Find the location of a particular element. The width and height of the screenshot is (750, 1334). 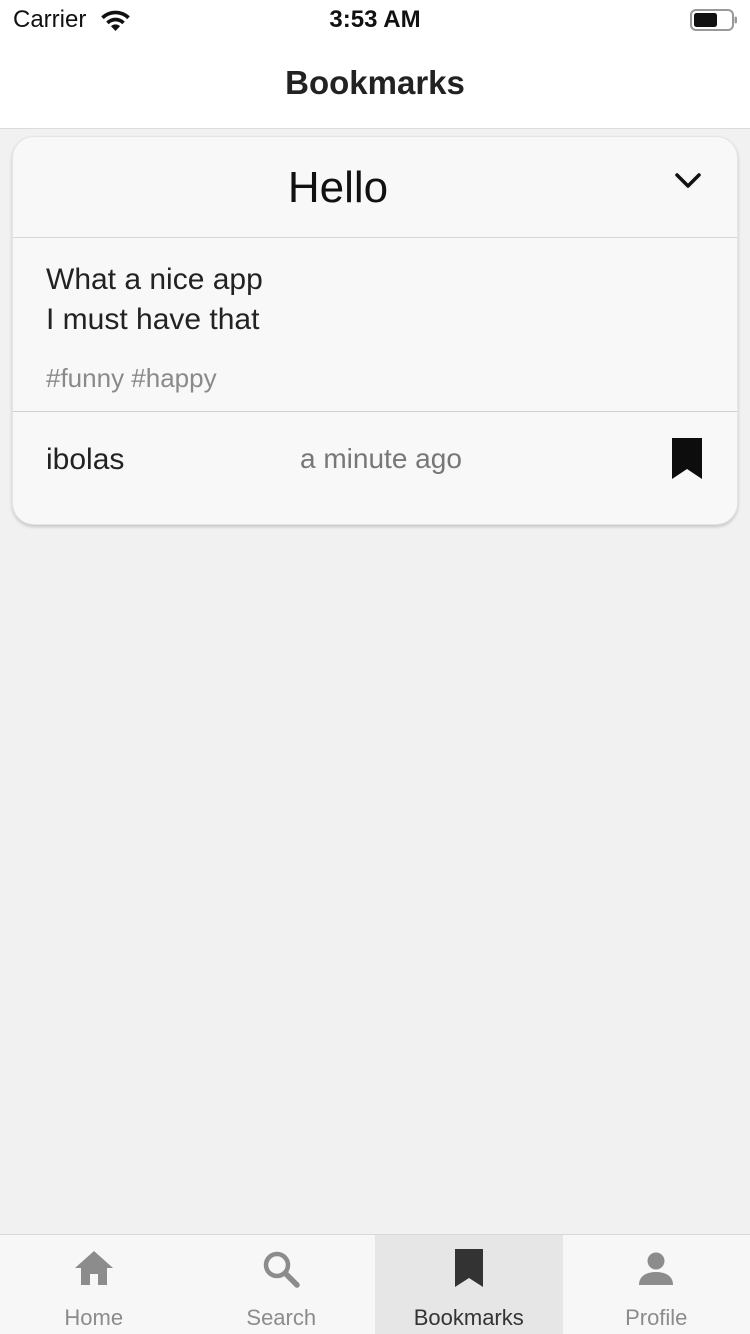

nav-header: Bookmarks is located at coordinates (375, 84).